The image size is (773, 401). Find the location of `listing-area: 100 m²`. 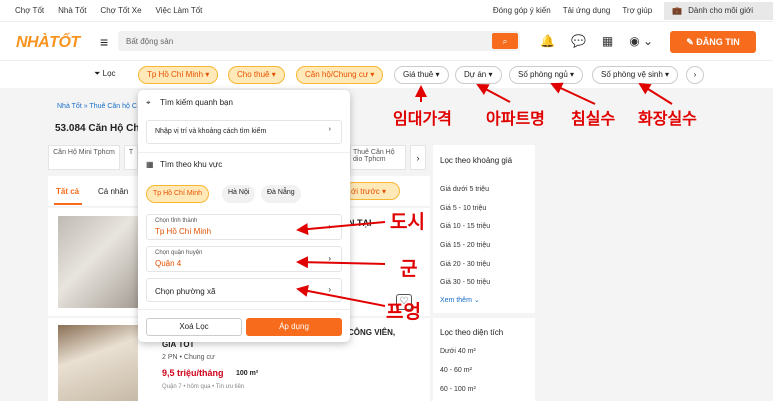

listing-area: 100 m² is located at coordinates (247, 373).